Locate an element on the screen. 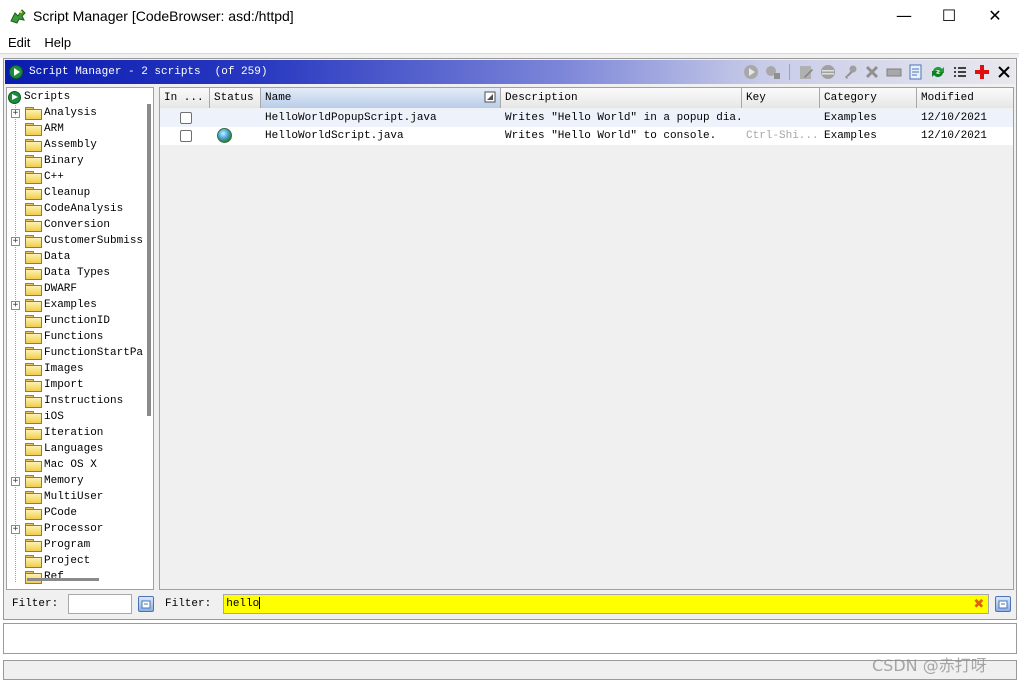 This screenshot has width=1019, height=682. tree-item-label: Program is located at coordinates (67, 545).